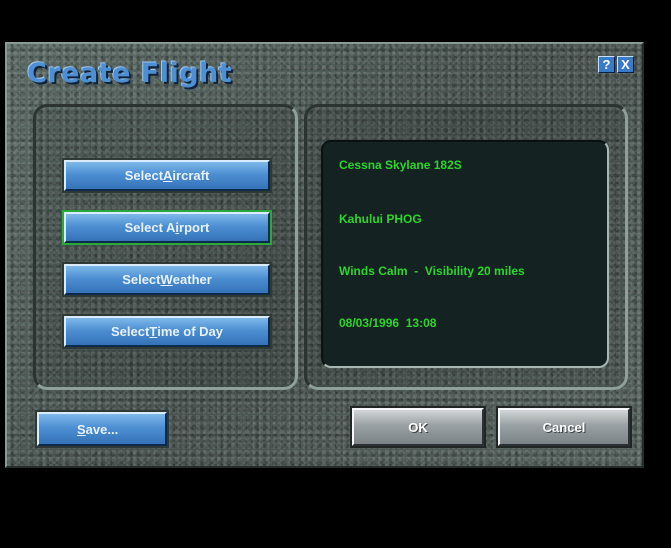 This screenshot has width=671, height=548. Describe the element at coordinates (380, 219) in the screenshot. I see `airport-value: Kahului PHOG` at that location.